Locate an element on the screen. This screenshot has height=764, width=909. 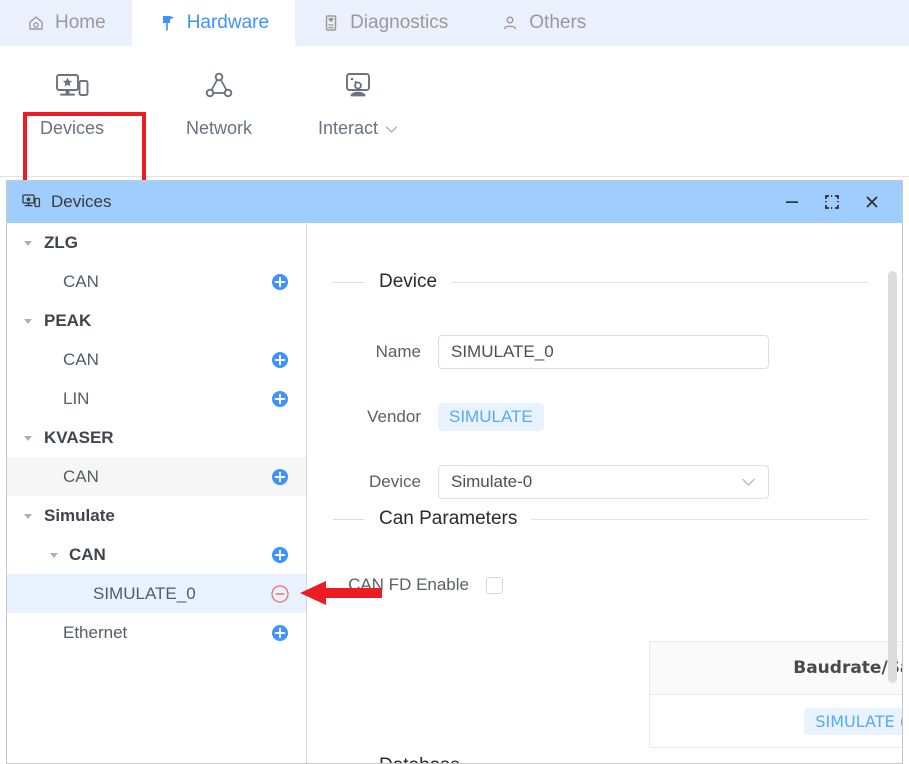
section-title-database: Database is located at coordinates (419, 759).